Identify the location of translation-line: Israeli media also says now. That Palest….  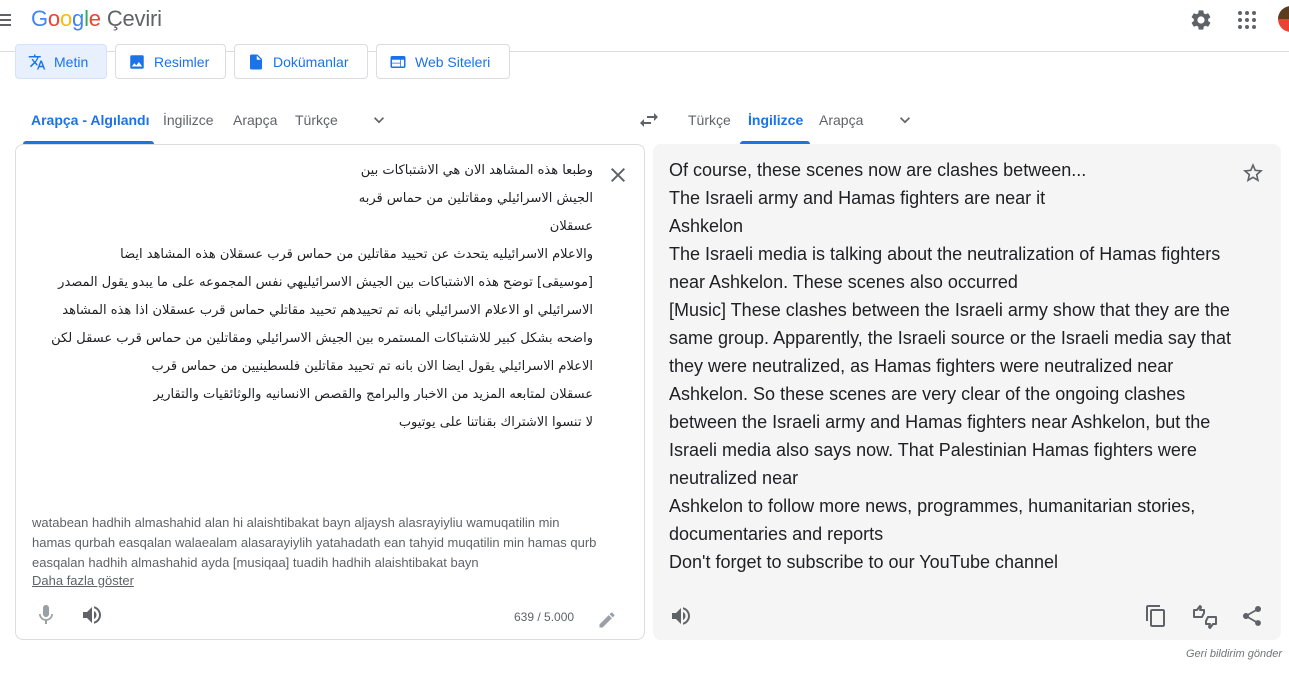
(933, 450).